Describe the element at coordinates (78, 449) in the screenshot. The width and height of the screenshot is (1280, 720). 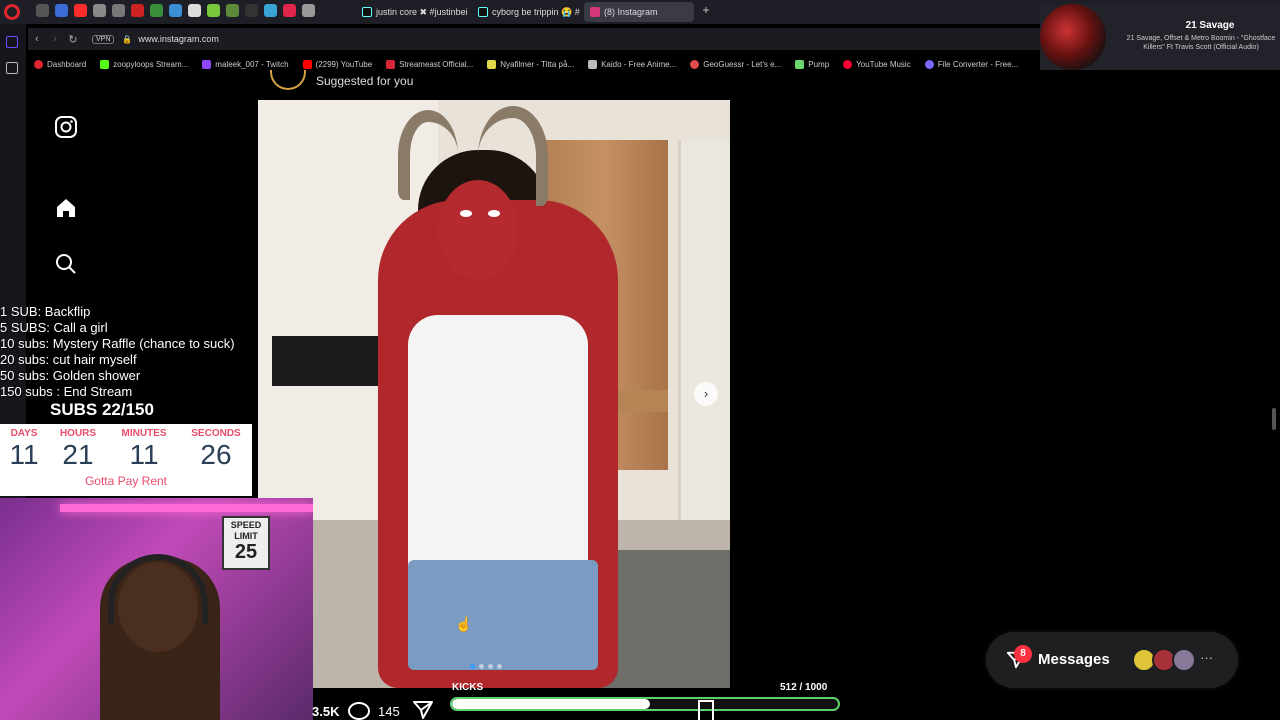
I see `timer-hours: HOURS 21` at that location.